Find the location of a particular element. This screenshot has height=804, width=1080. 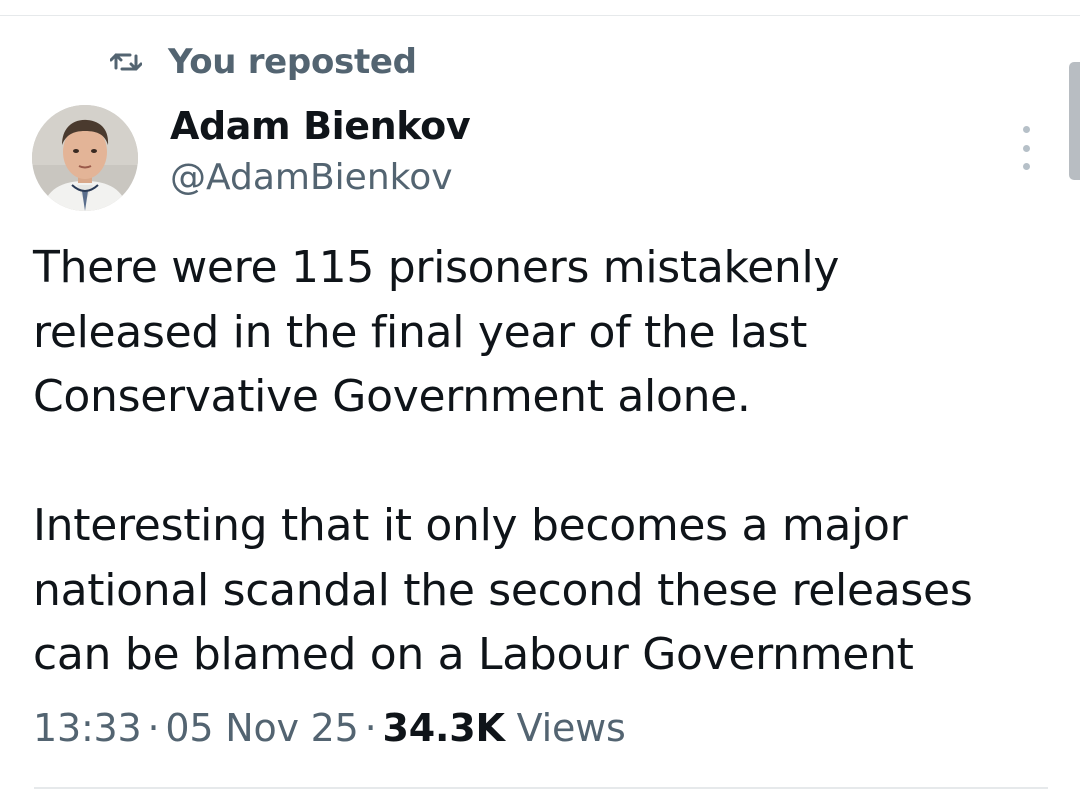

bottom-divider is located at coordinates (541, 788).